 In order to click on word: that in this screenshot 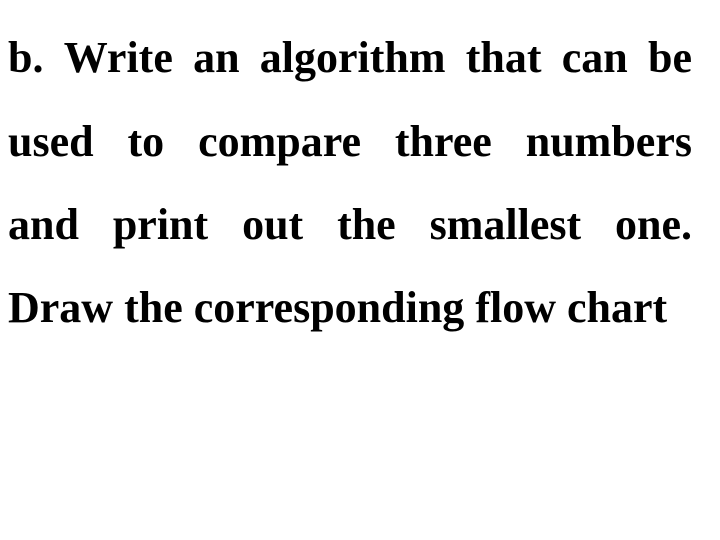, I will do `click(503, 57)`.